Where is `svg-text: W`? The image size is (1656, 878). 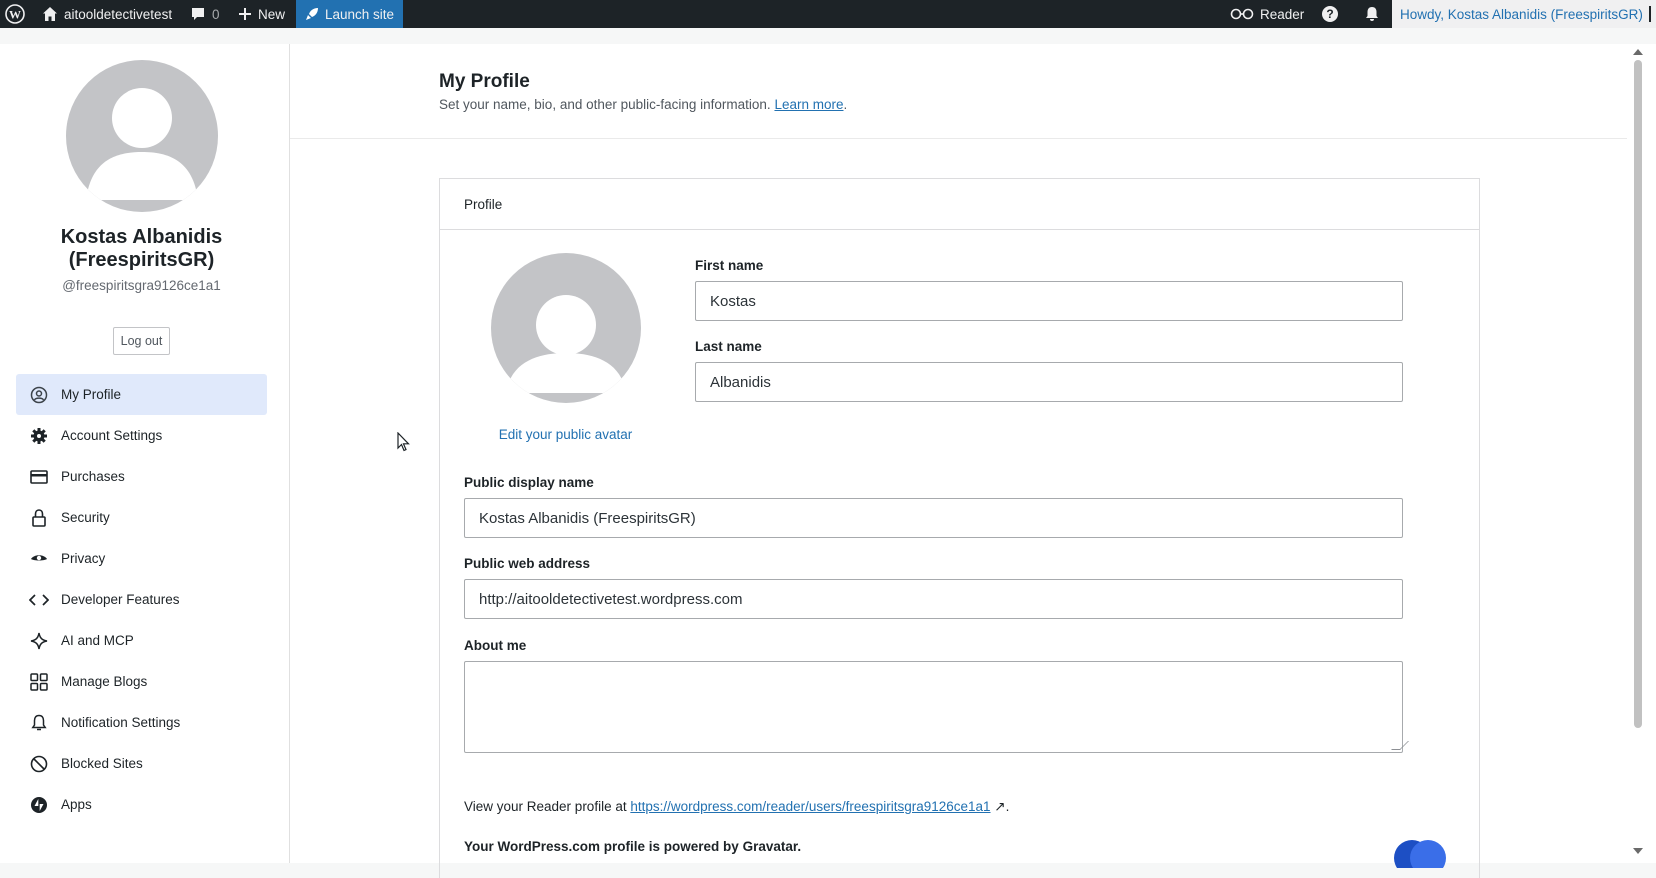
svg-text: W is located at coordinates (15, 15).